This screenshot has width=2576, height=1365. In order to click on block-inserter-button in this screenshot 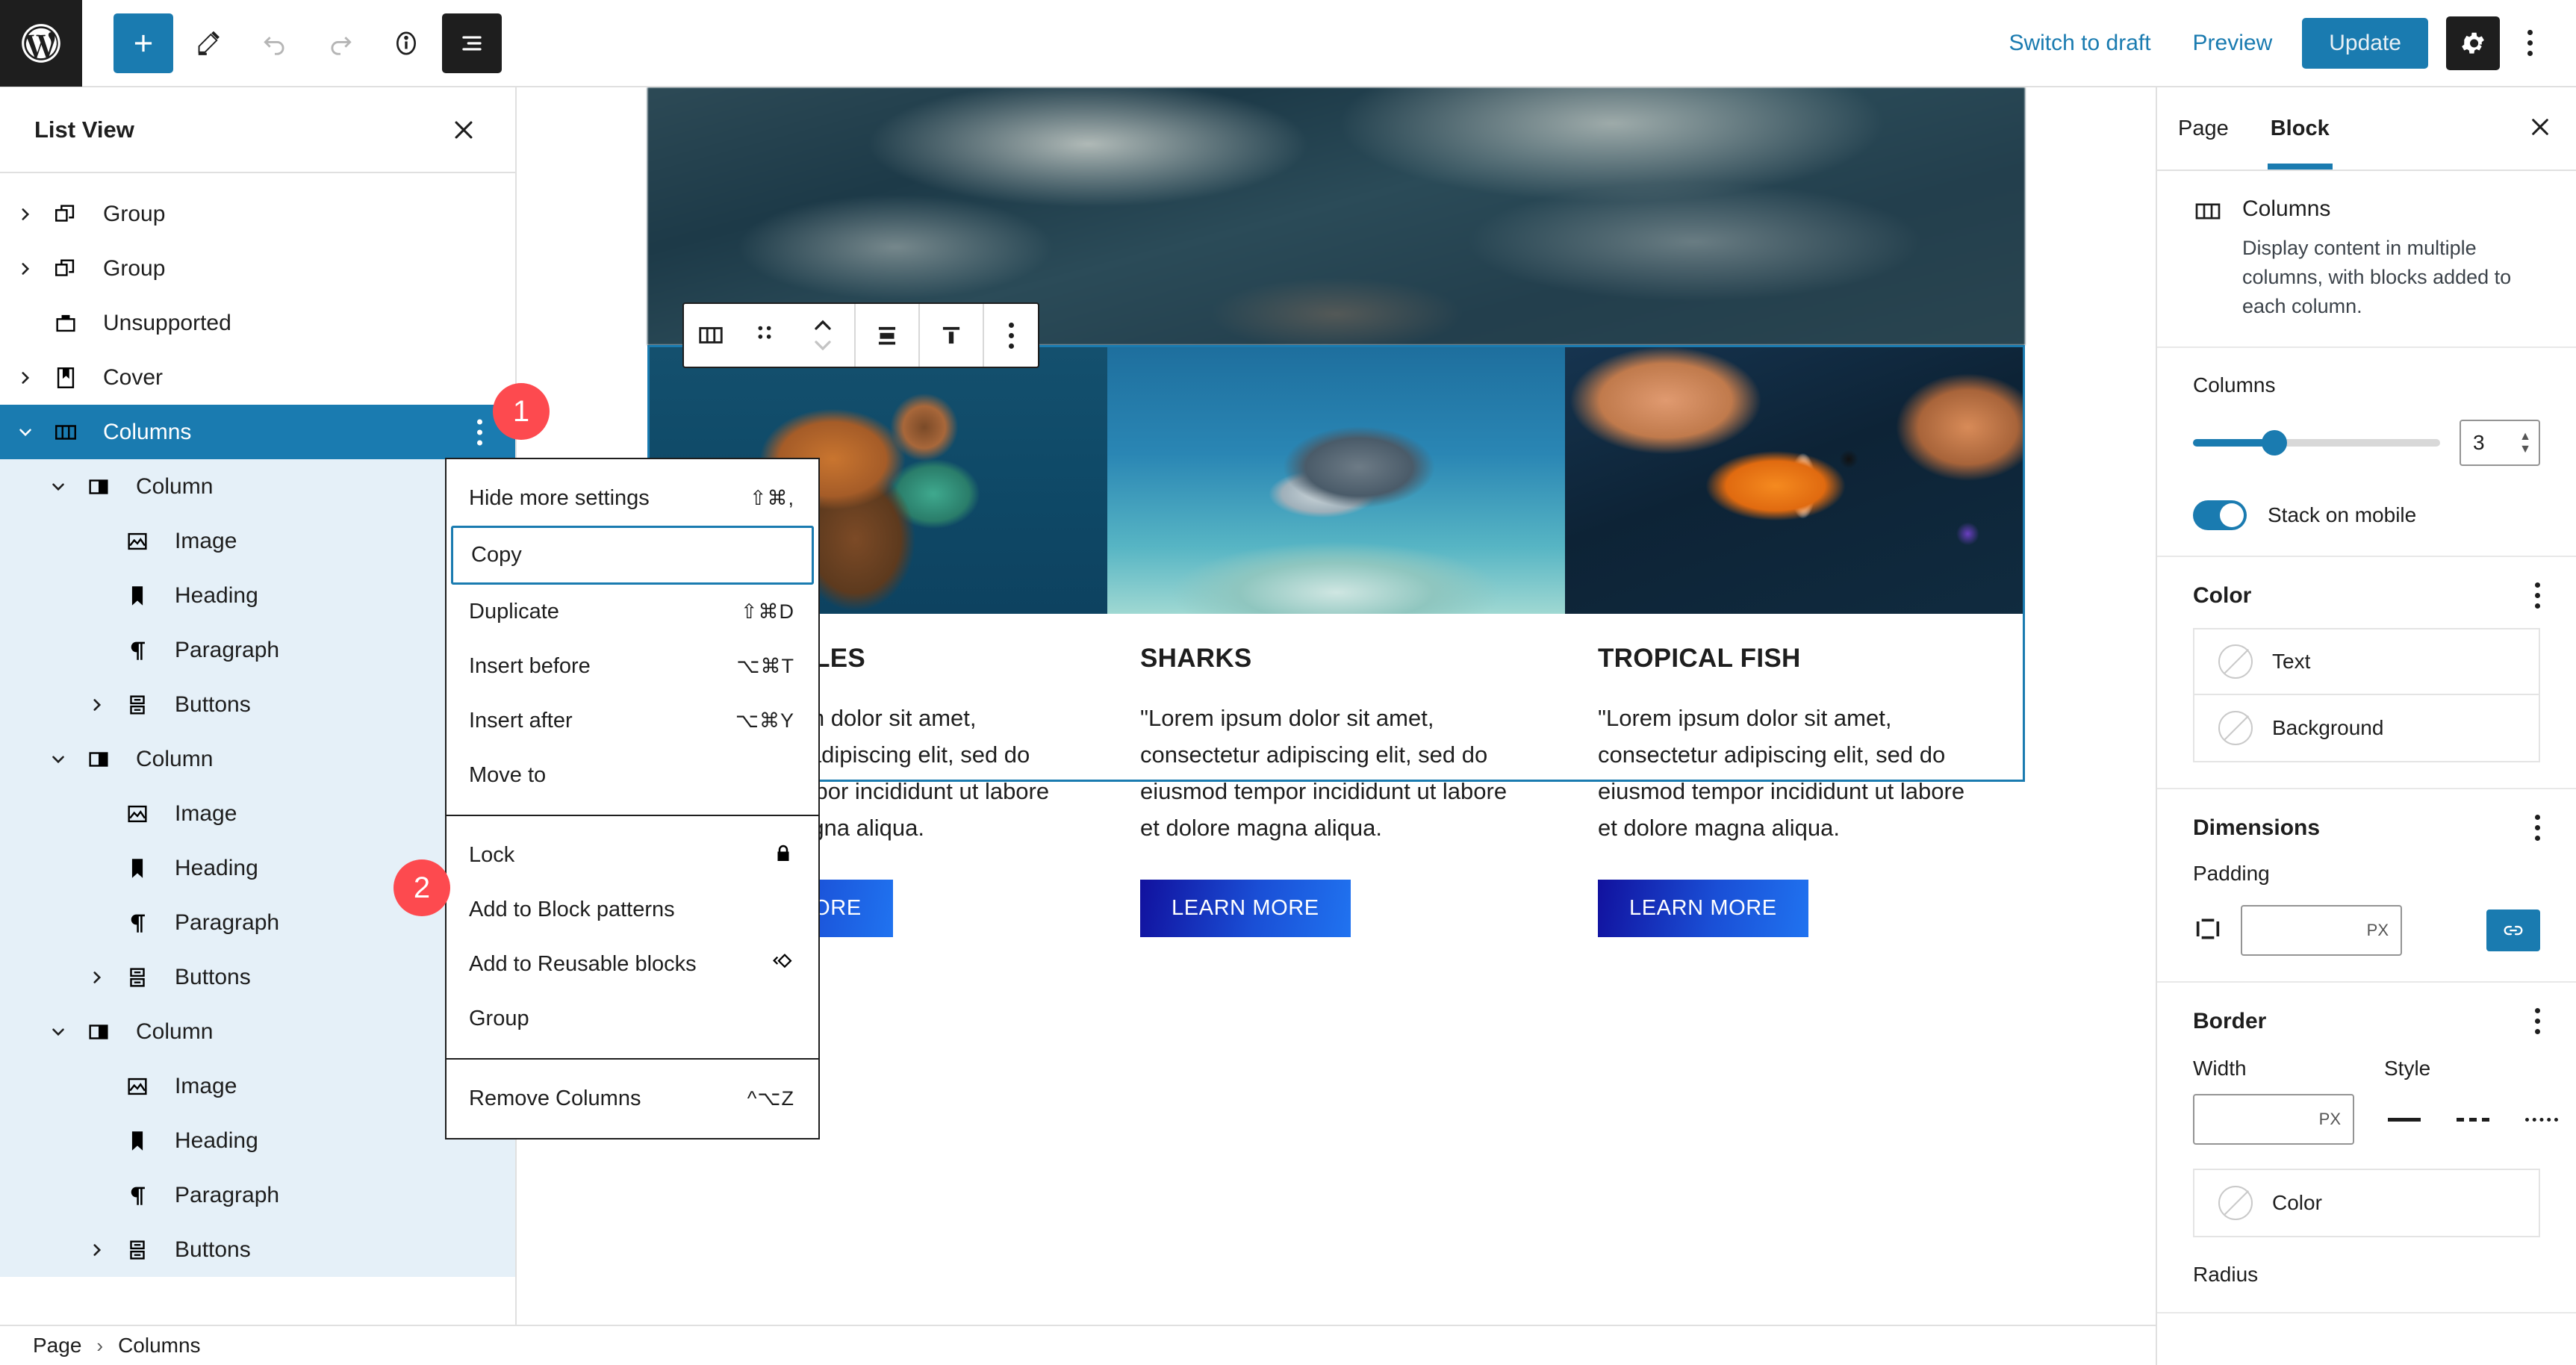, I will do `click(143, 43)`.